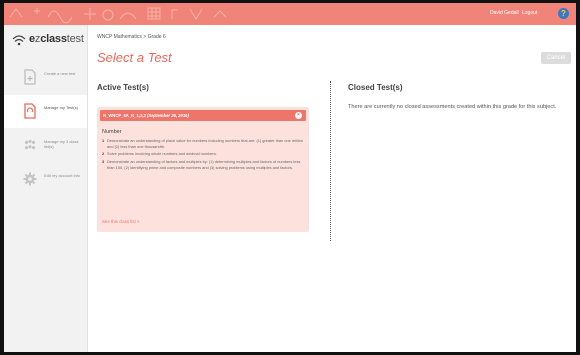 The width and height of the screenshot is (580, 355). I want to click on manage-tests-icon, so click(30, 111).